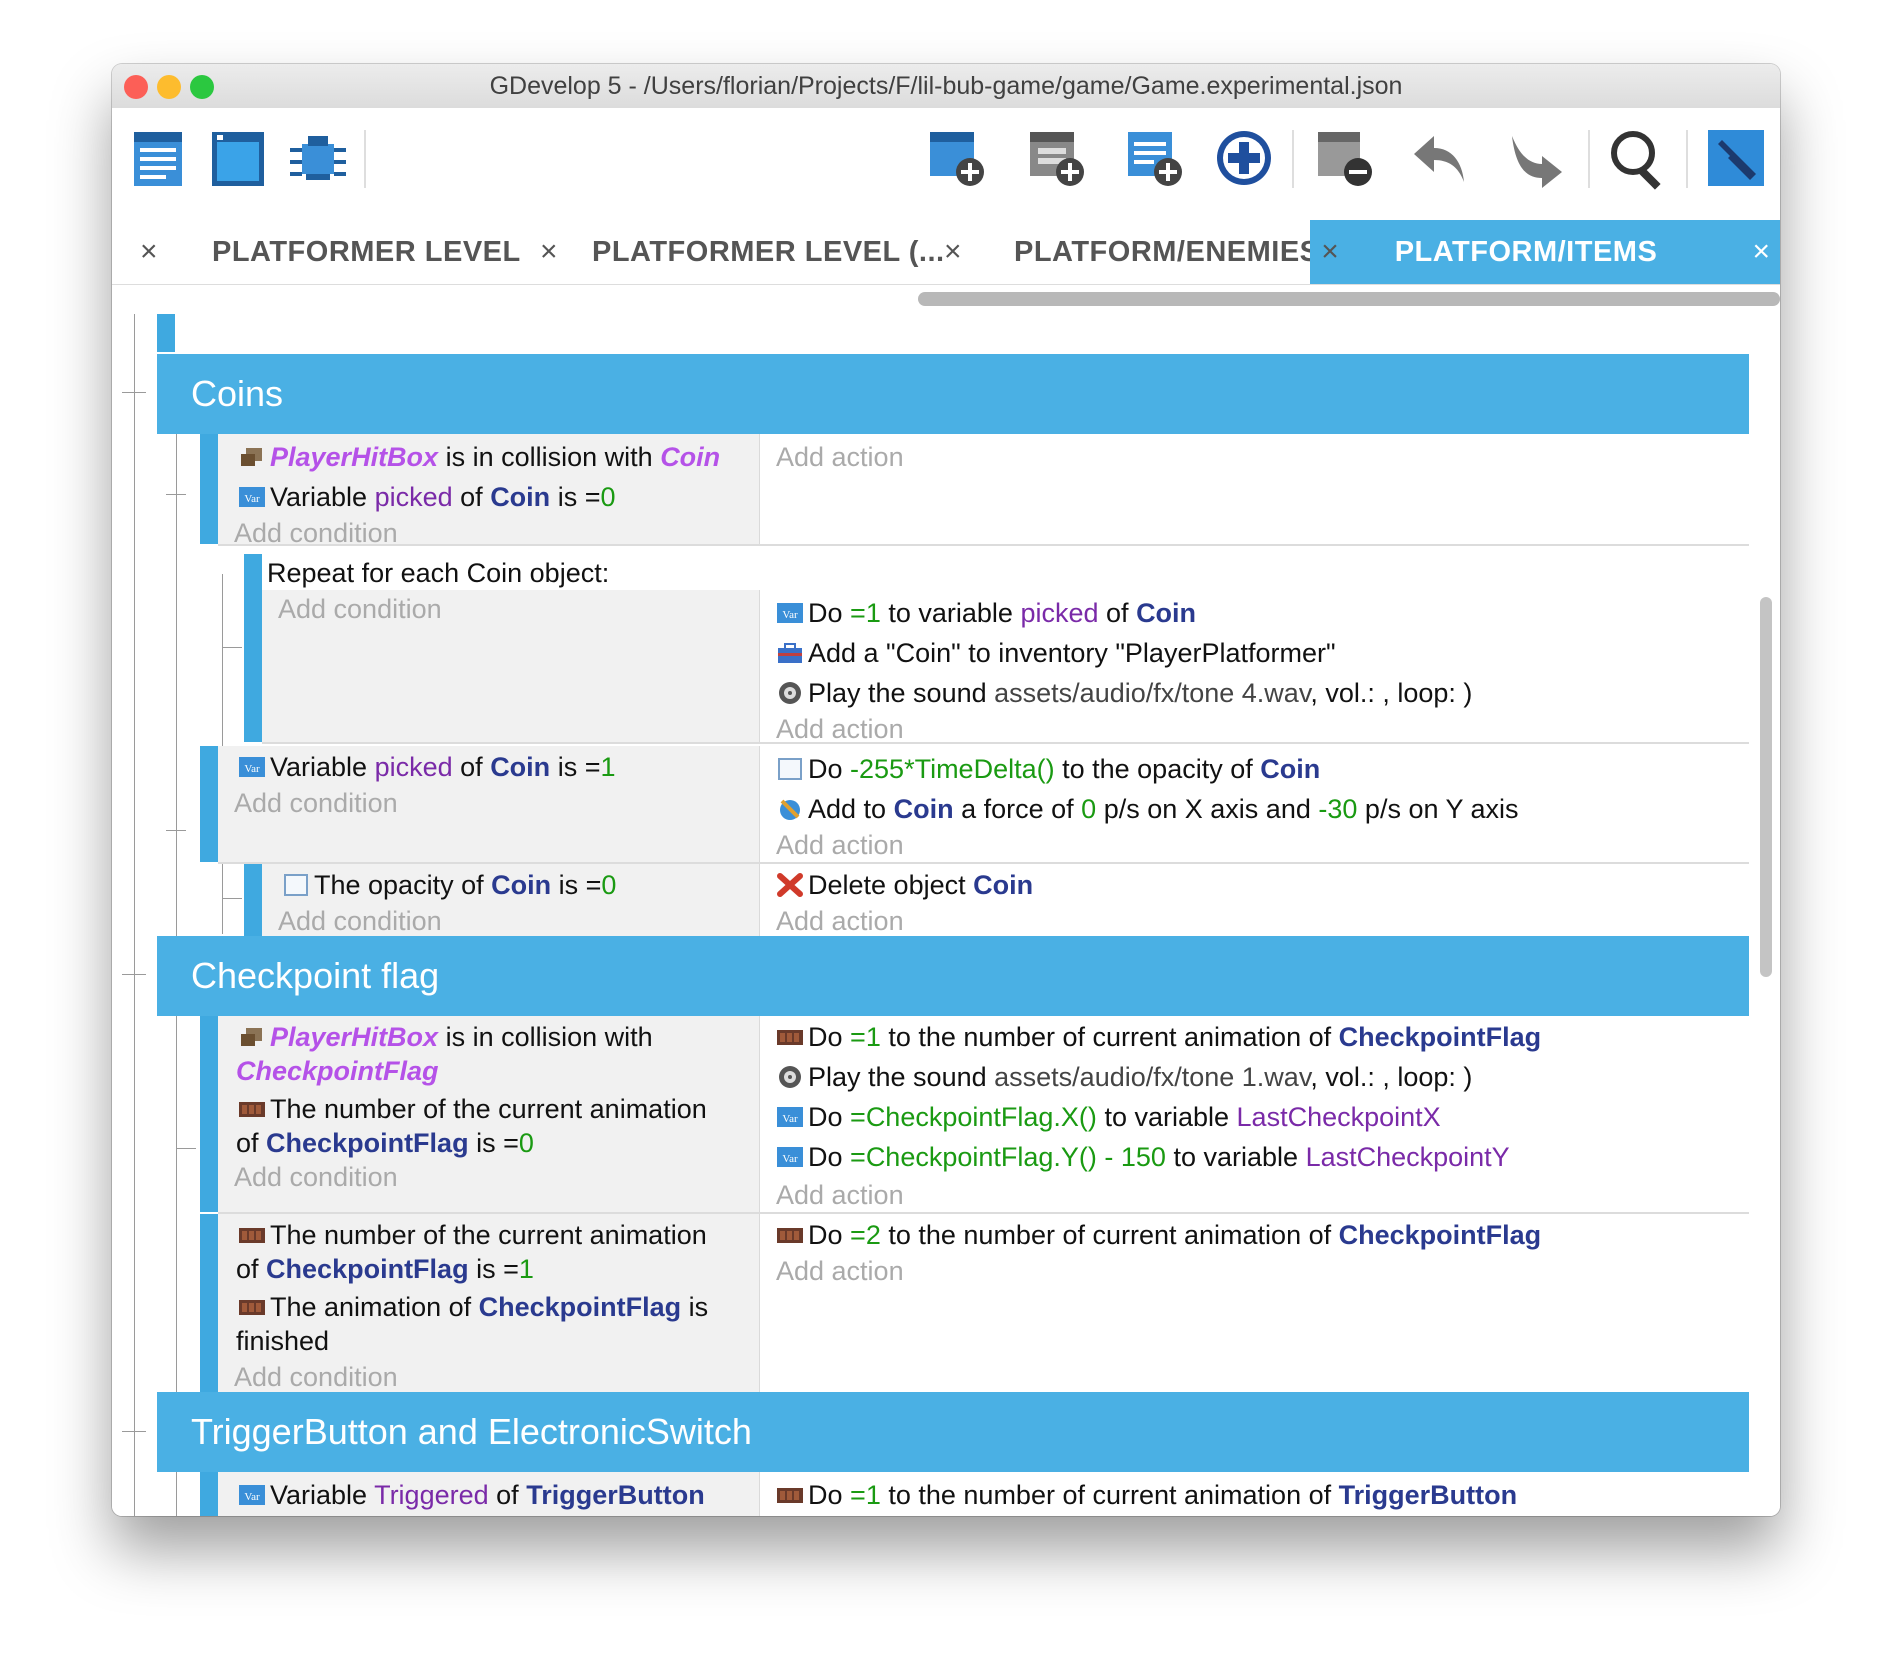  Describe the element at coordinates (1056, 158) in the screenshot. I see `add-subevent-icon` at that location.